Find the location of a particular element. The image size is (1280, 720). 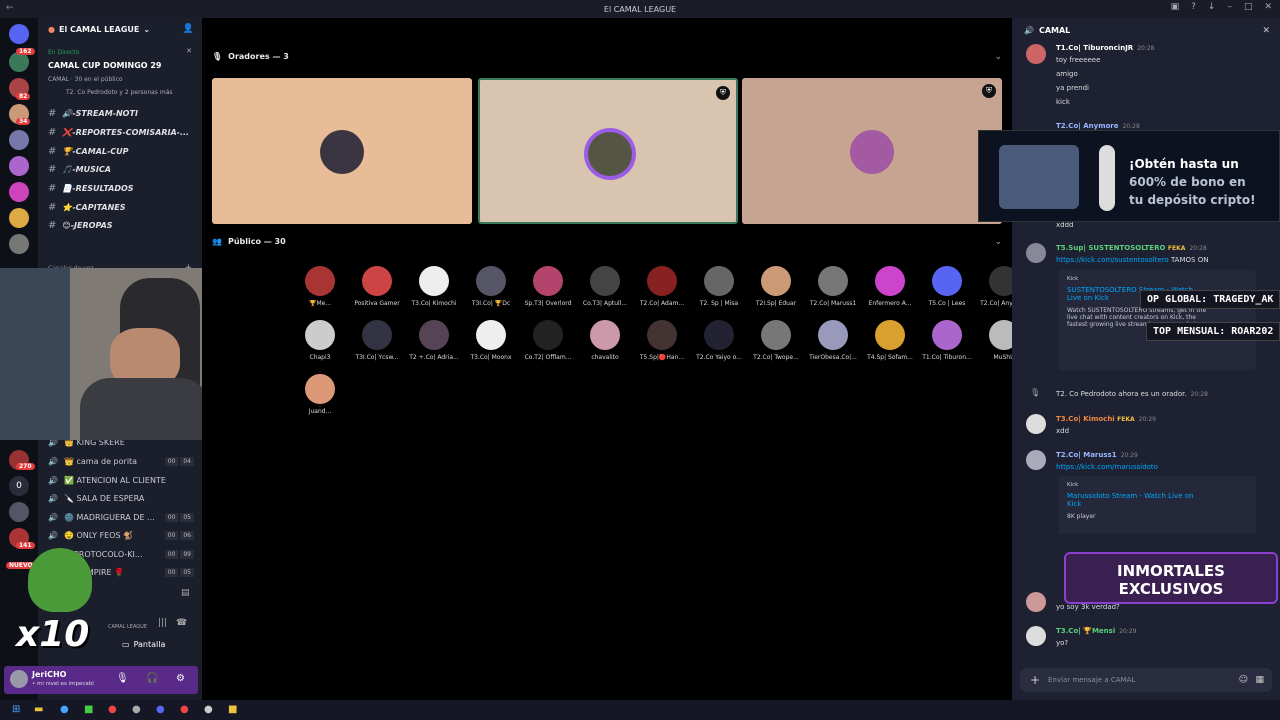

audience-member: T2I.Sp| Eduar is located at coordinates (776, 286).